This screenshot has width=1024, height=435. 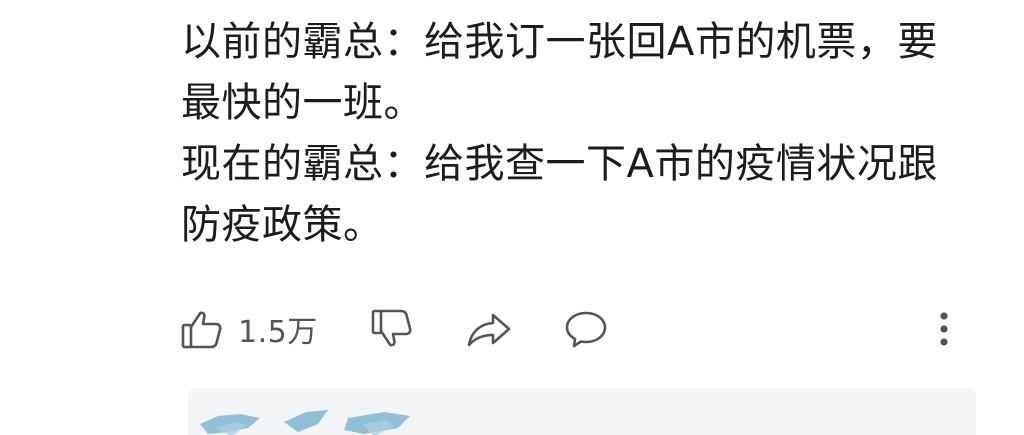 I want to click on reply-button, so click(x=586, y=329).